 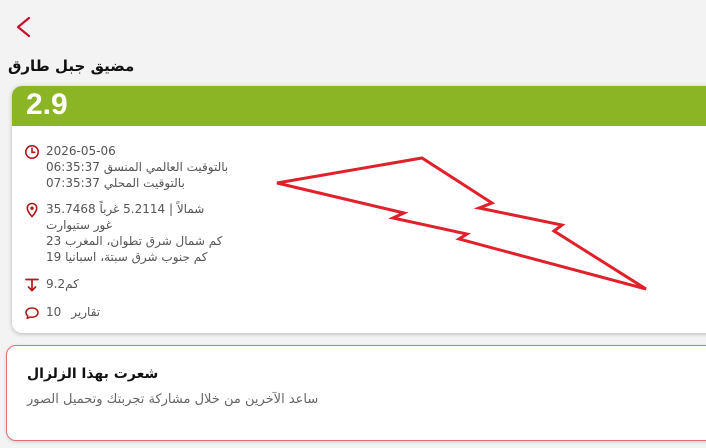 I want to click on event-coordinates: 35.7468 شمالاً | 5.2114 غرباً, so click(x=125, y=209).